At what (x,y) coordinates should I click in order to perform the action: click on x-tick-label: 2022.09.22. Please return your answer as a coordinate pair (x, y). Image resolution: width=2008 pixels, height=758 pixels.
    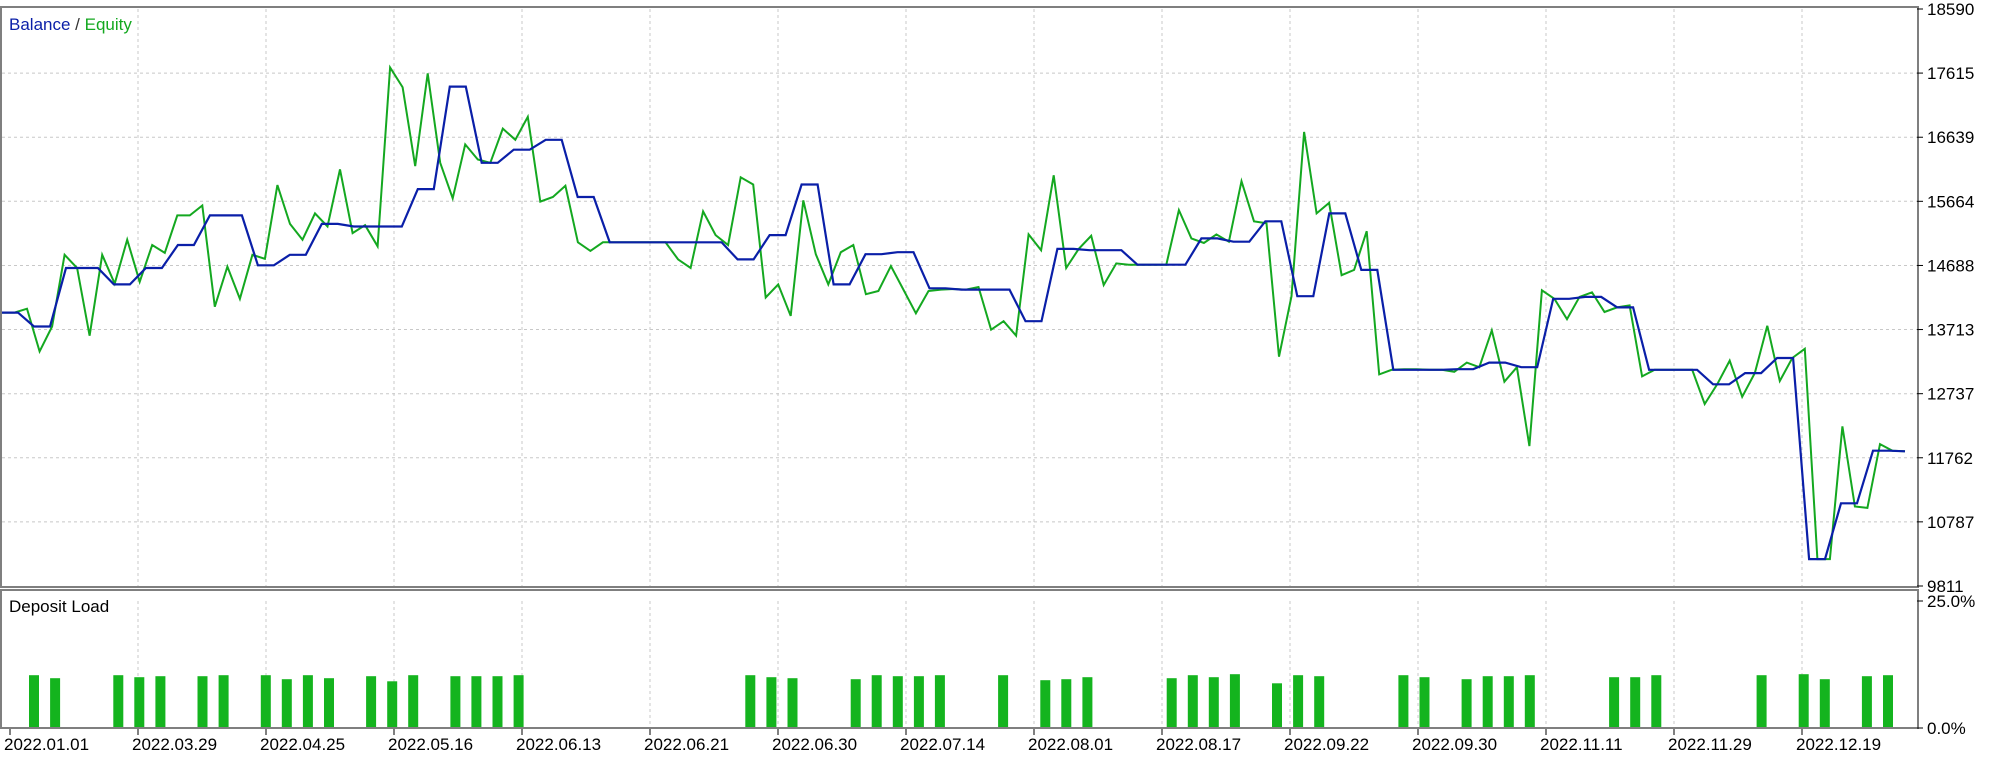
    Looking at the image, I should click on (1326, 744).